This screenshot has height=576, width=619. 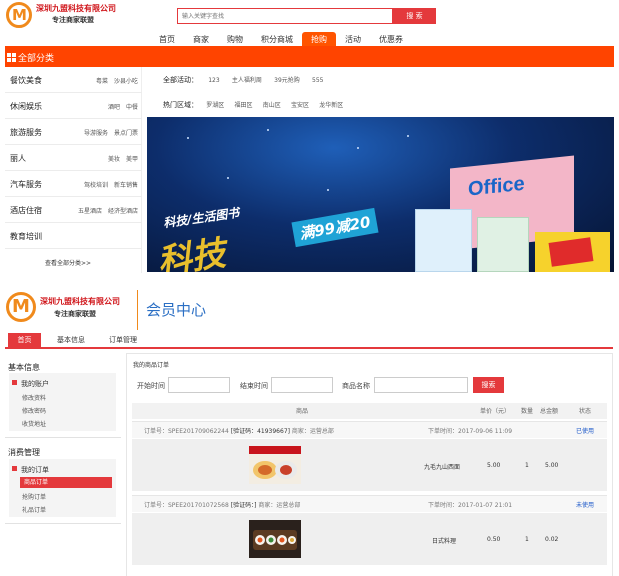 What do you see at coordinates (66, 482) in the screenshot?
I see `sidebar-item-product-orders: 商品订单` at bounding box center [66, 482].